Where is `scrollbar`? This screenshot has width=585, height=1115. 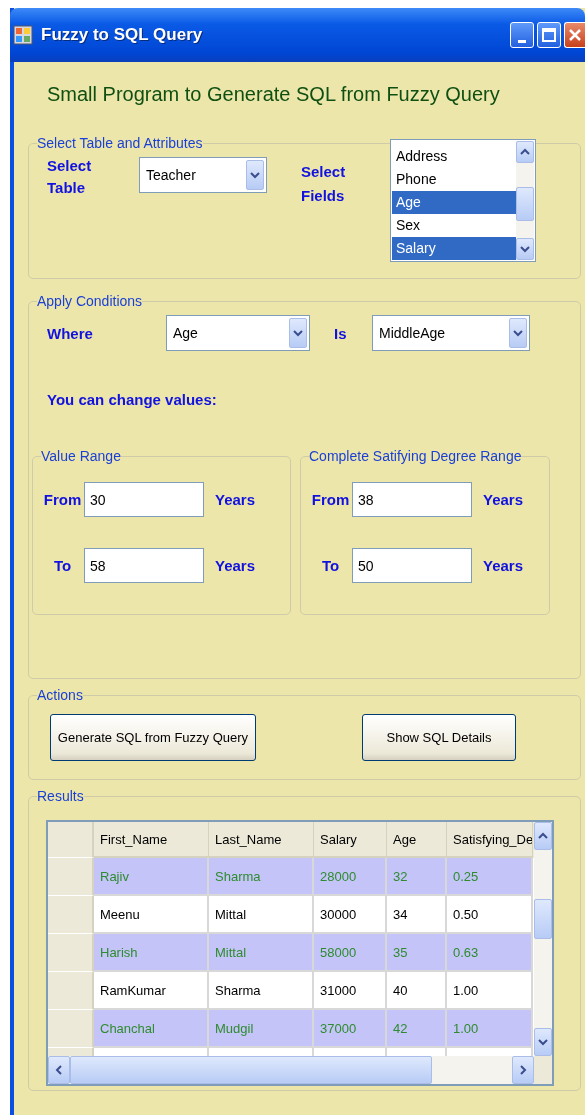
scrollbar is located at coordinates (525, 200).